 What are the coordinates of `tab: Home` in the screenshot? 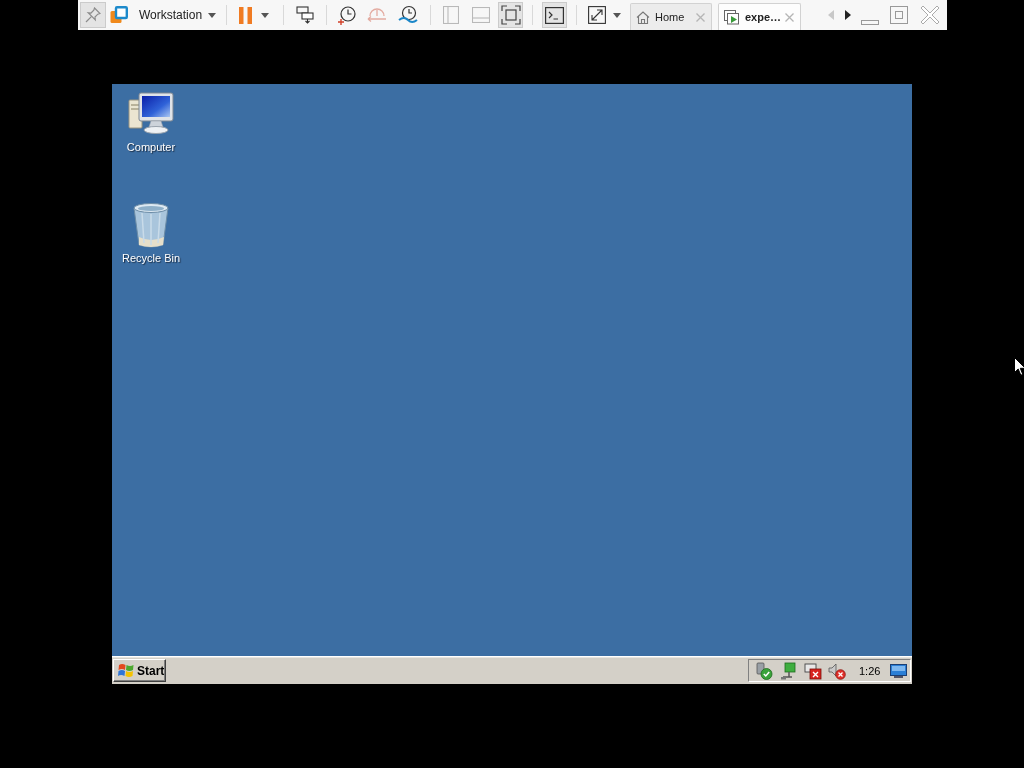 It's located at (671, 16).